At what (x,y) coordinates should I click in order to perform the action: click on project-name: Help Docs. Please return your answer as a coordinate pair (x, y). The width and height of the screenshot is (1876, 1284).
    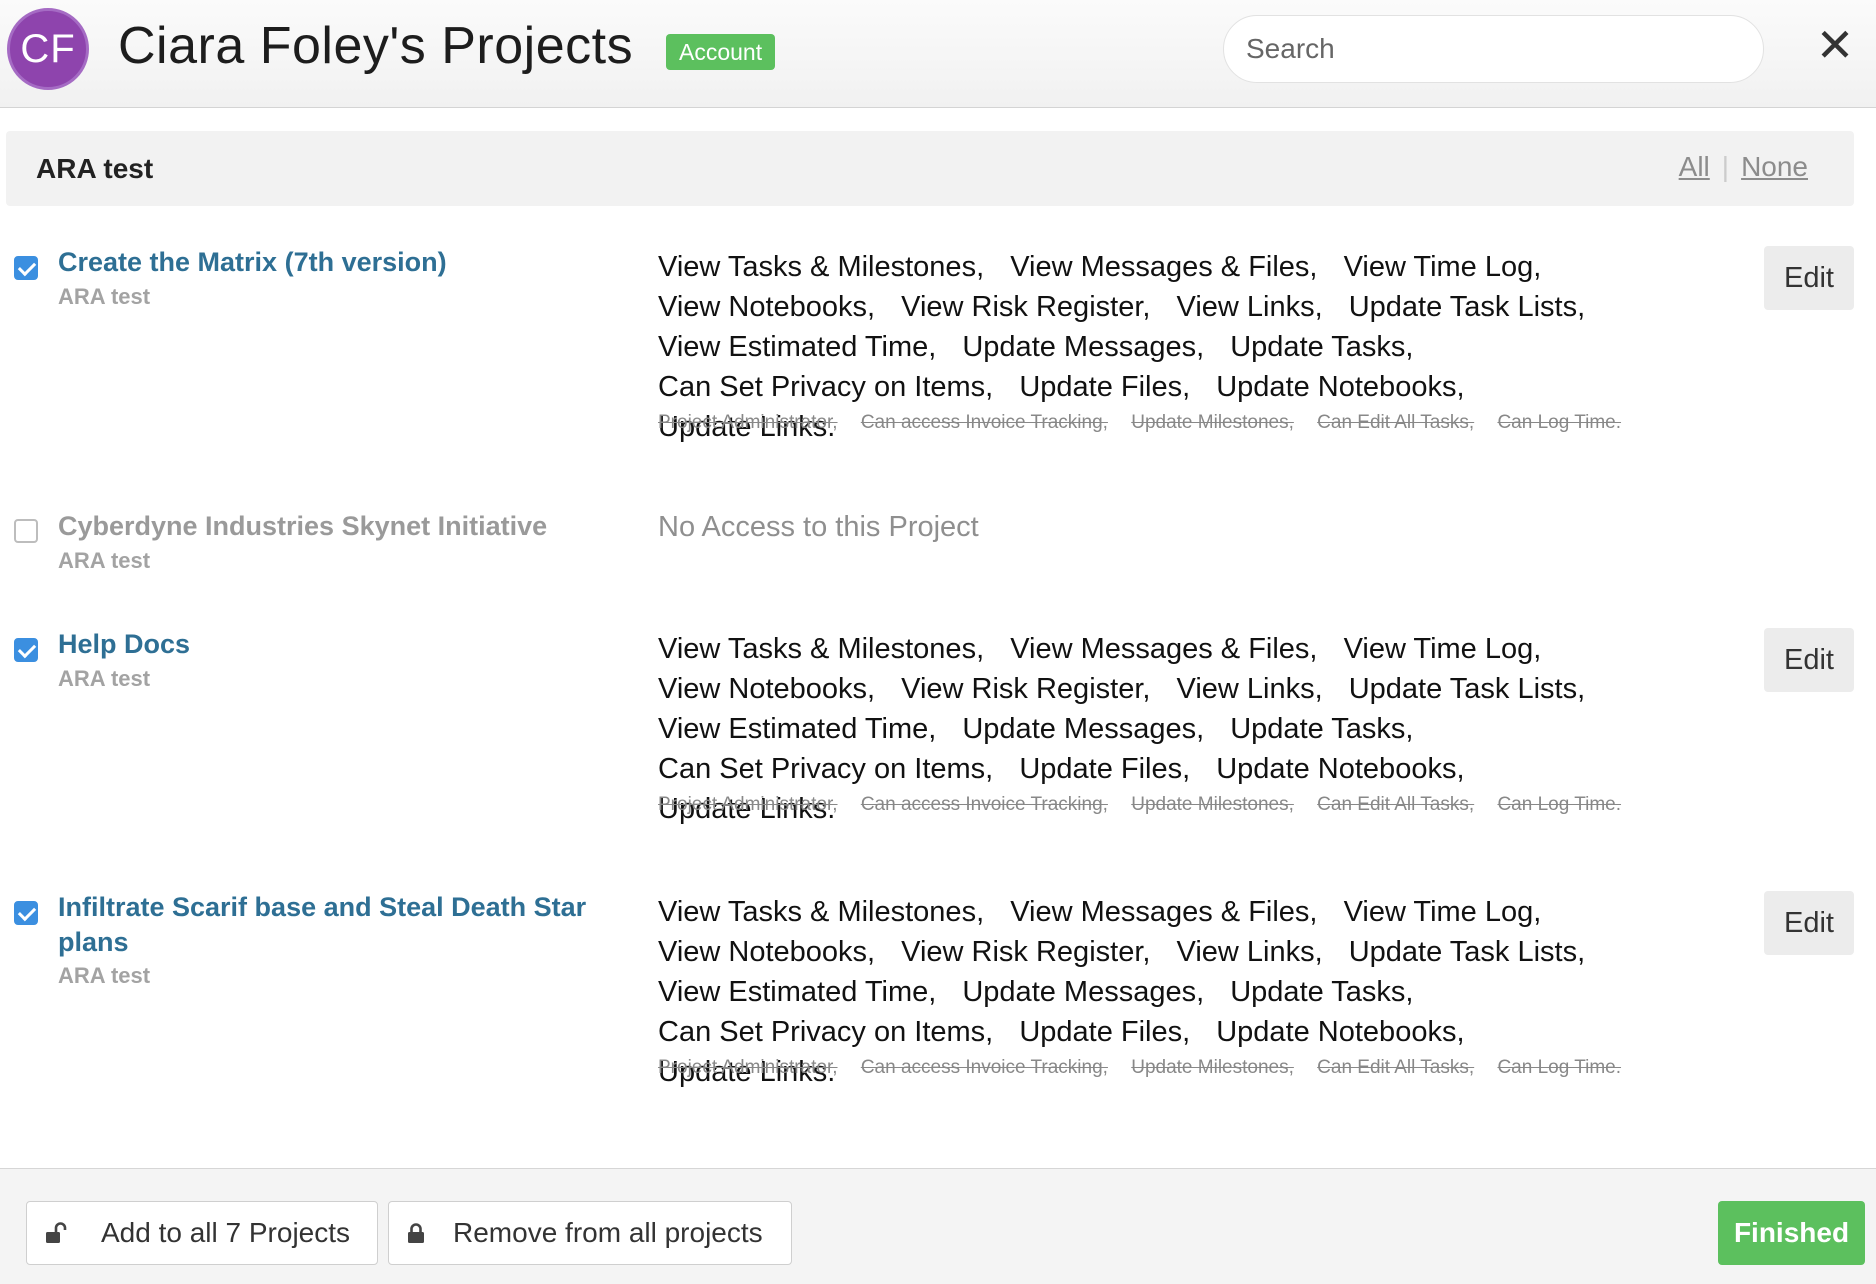
    Looking at the image, I should click on (338, 644).